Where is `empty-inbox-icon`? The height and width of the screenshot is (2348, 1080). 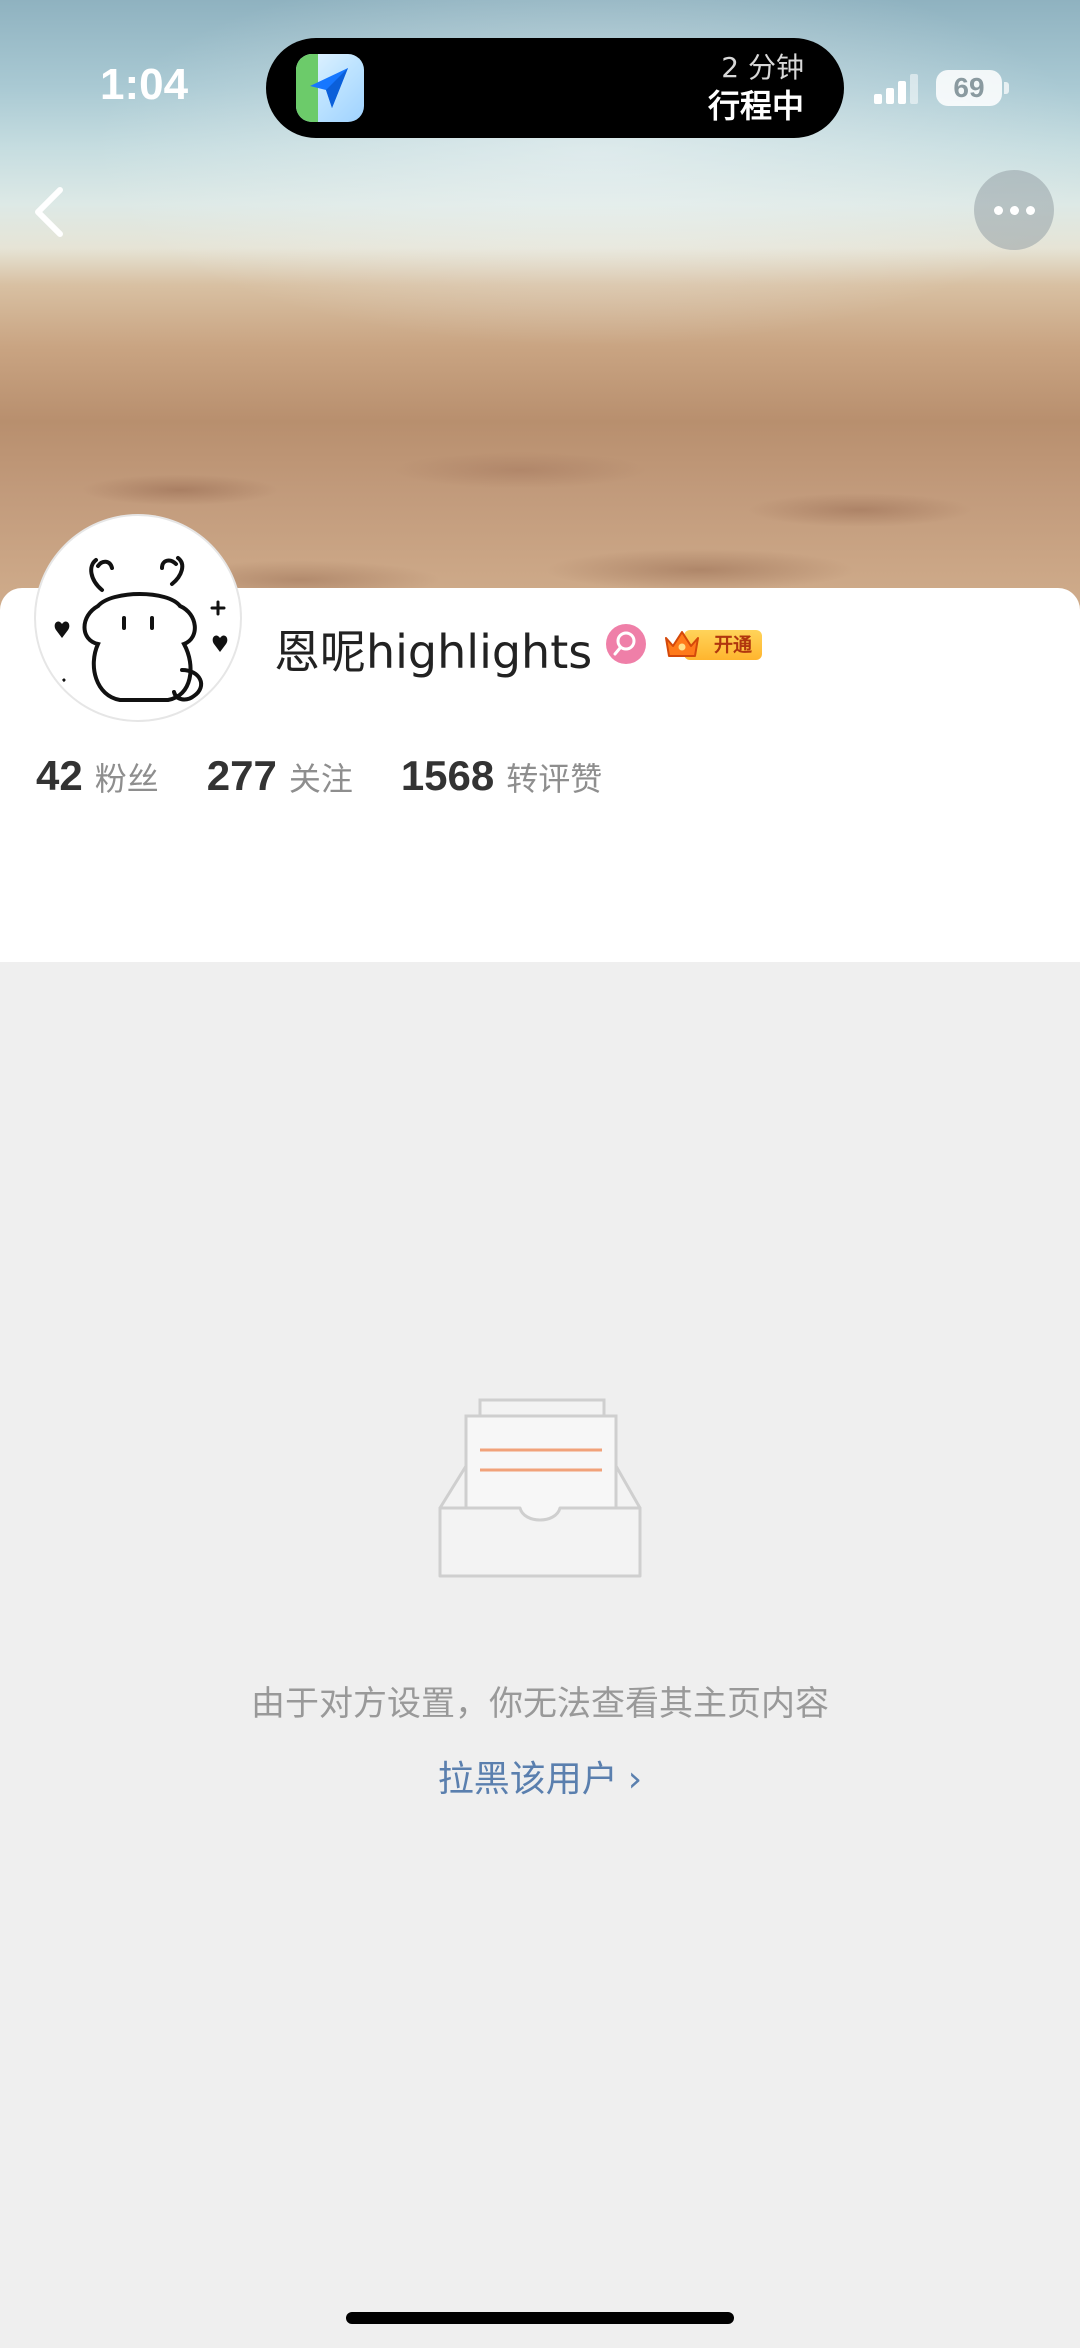
empty-inbox-icon is located at coordinates (540, 1488).